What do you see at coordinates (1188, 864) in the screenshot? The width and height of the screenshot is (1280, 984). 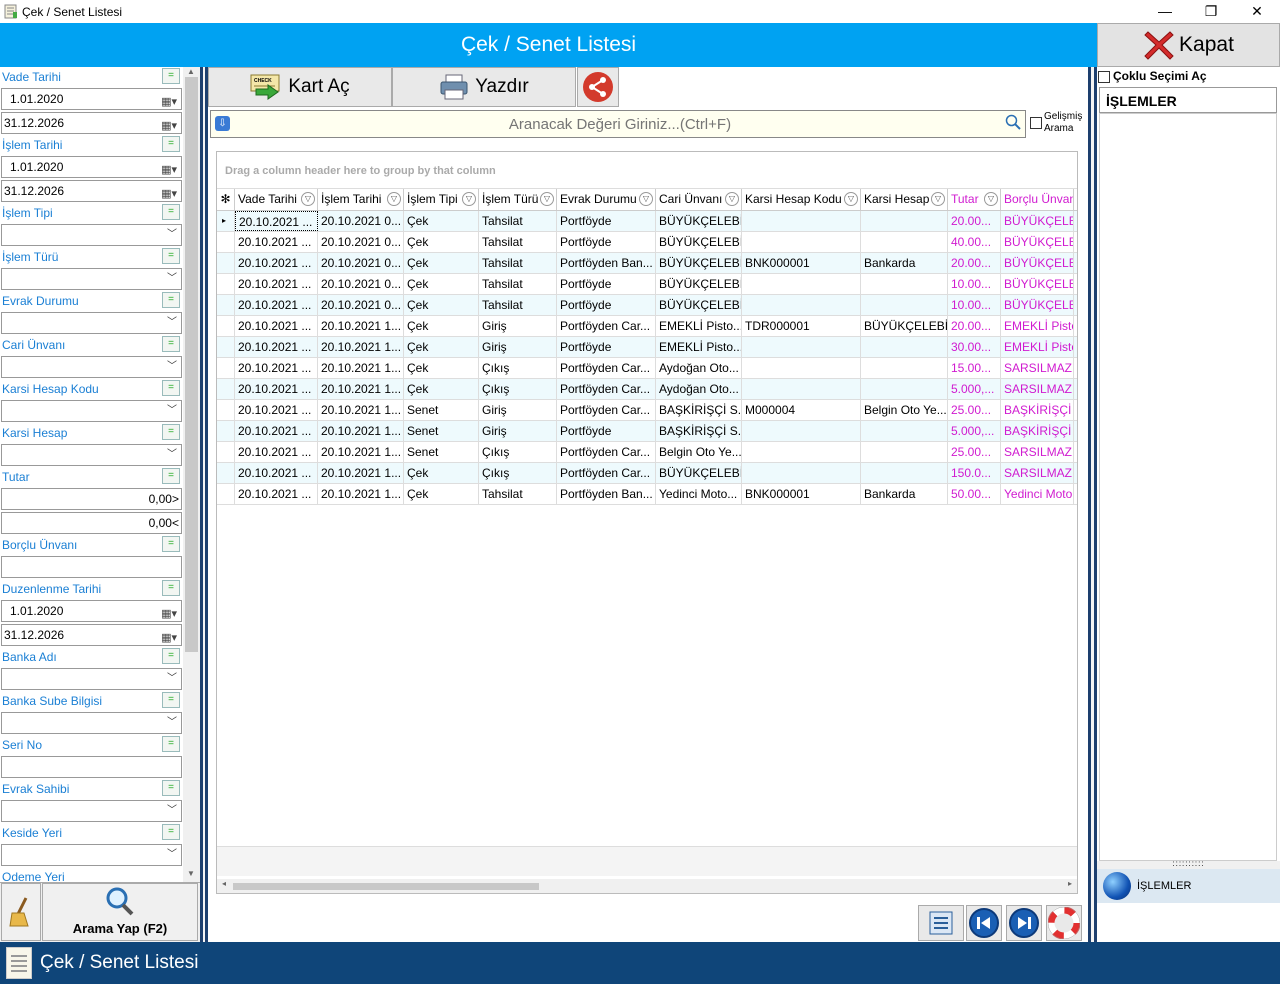 I see `panel-resize-handle: ::::::::::` at bounding box center [1188, 864].